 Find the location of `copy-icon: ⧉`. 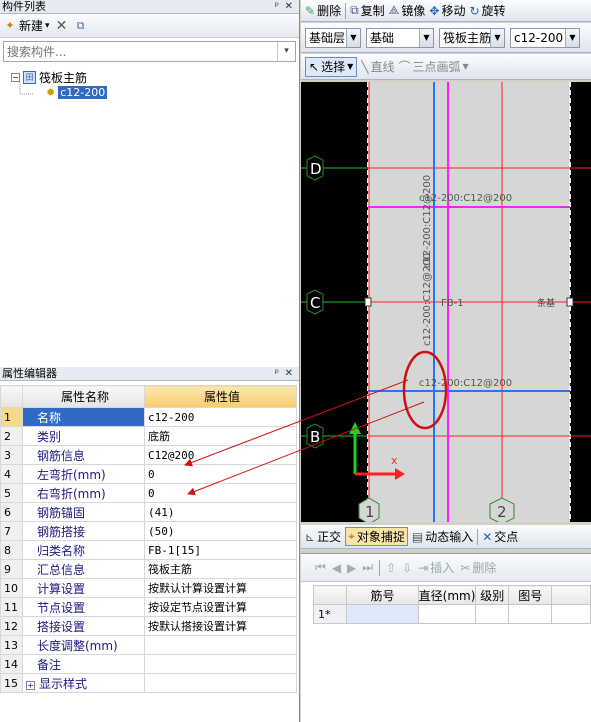

copy-icon: ⧉ is located at coordinates (81, 26).